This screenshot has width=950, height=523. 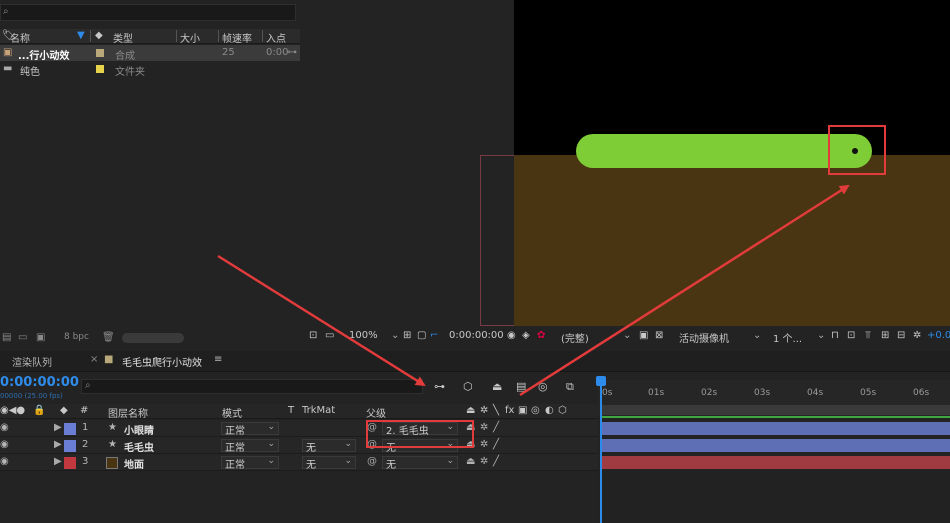 I want to click on folder-icon: ▬, so click(x=8, y=68).